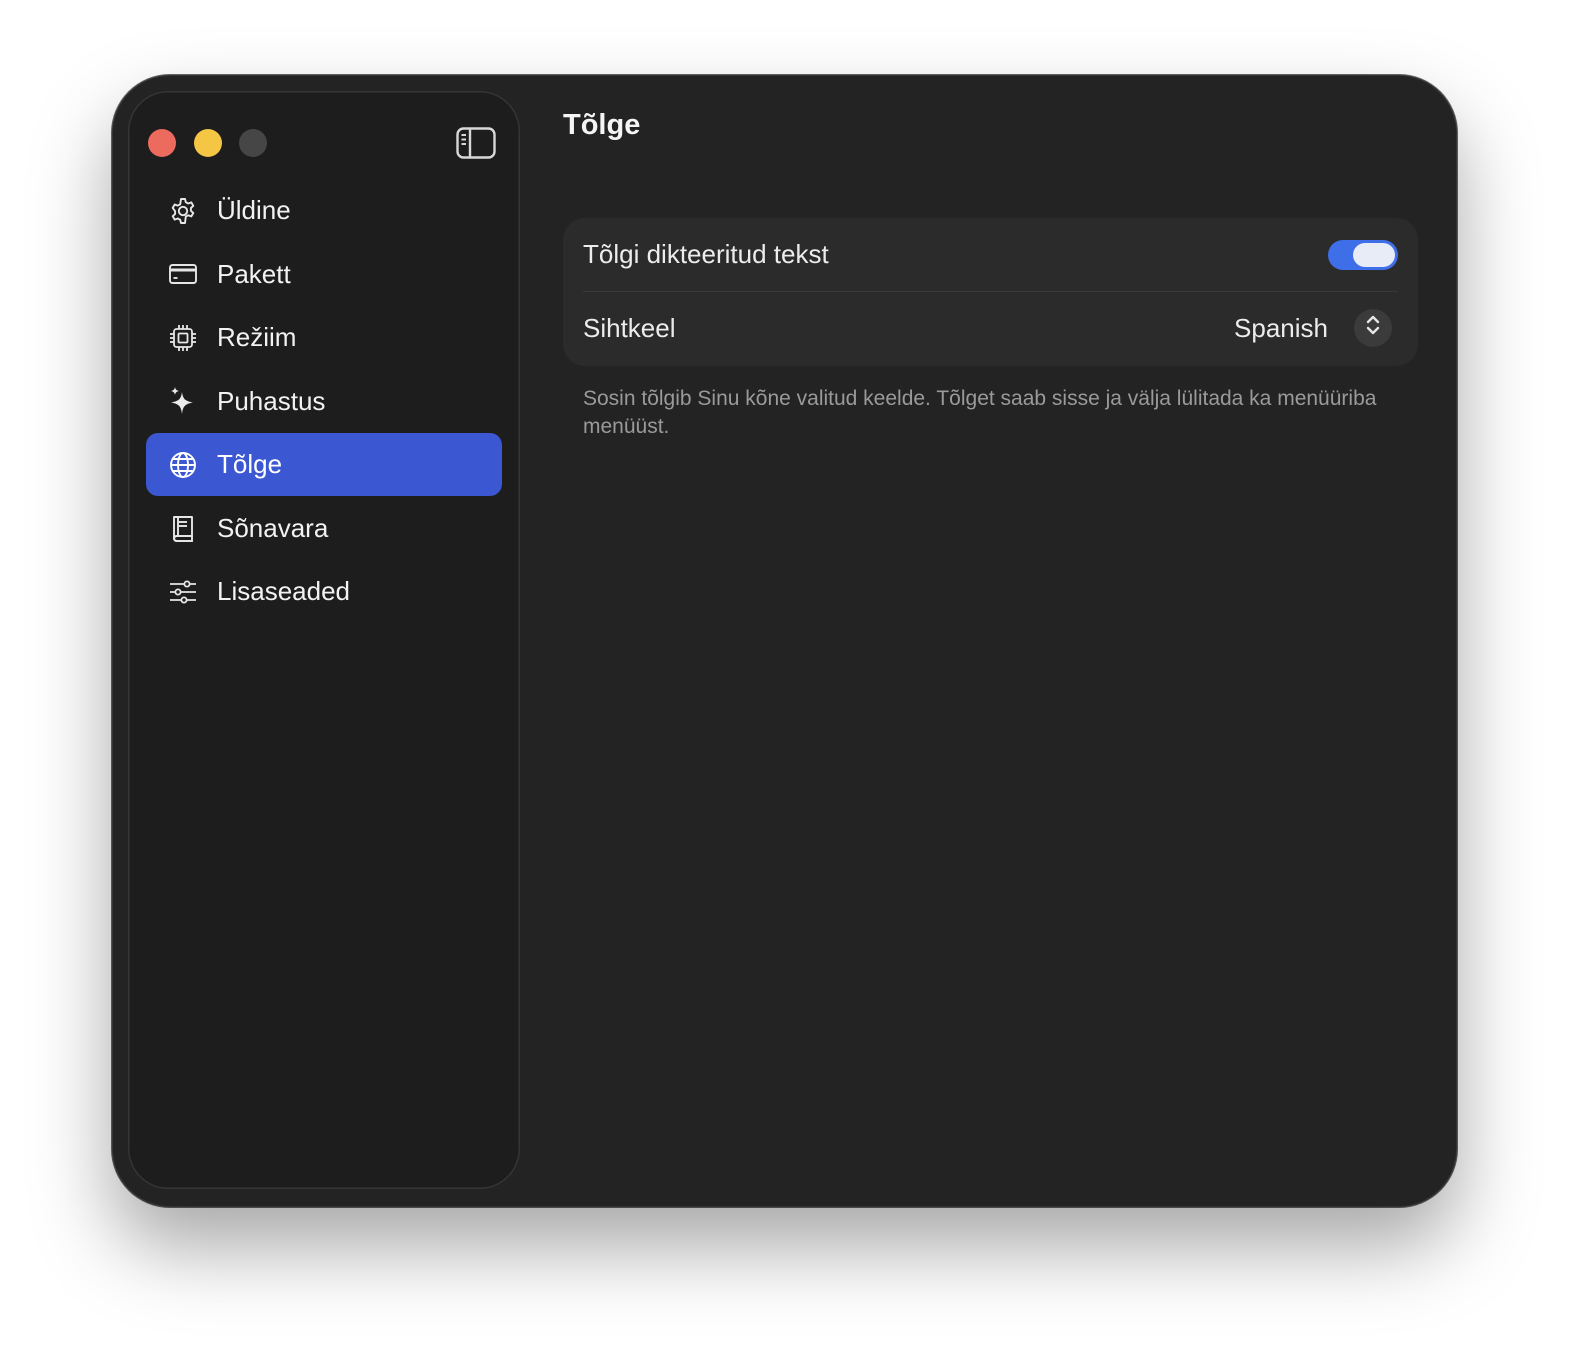  I want to click on sidebar-item-translation: Tõlge, so click(324, 464).